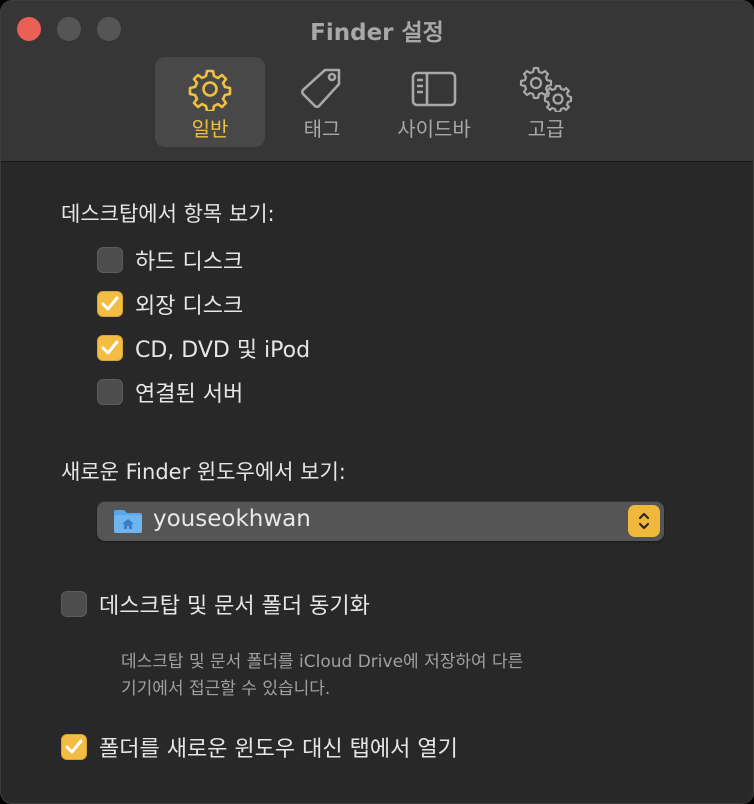 The image size is (754, 804). Describe the element at coordinates (210, 89) in the screenshot. I see `gear-icon` at that location.